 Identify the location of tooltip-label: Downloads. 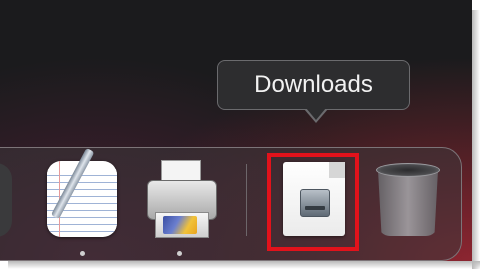
(313, 84).